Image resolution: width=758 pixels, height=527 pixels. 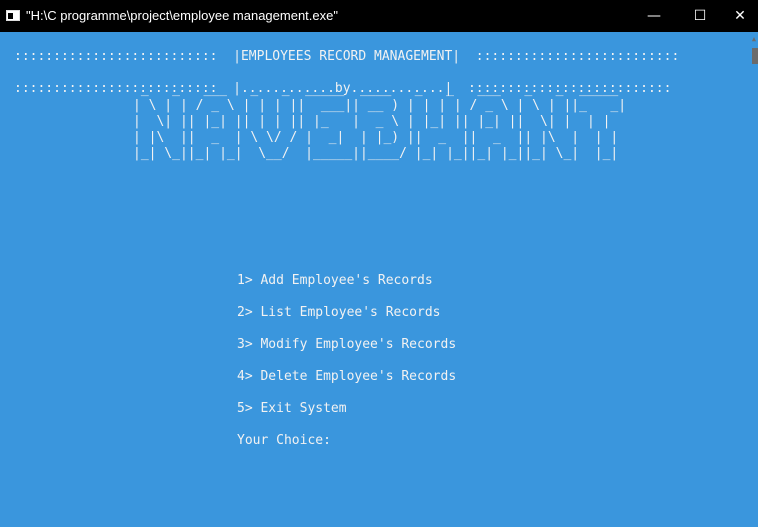 I want to click on menu-item-modify: 3> Modify Employee's Records, so click(x=347, y=344).